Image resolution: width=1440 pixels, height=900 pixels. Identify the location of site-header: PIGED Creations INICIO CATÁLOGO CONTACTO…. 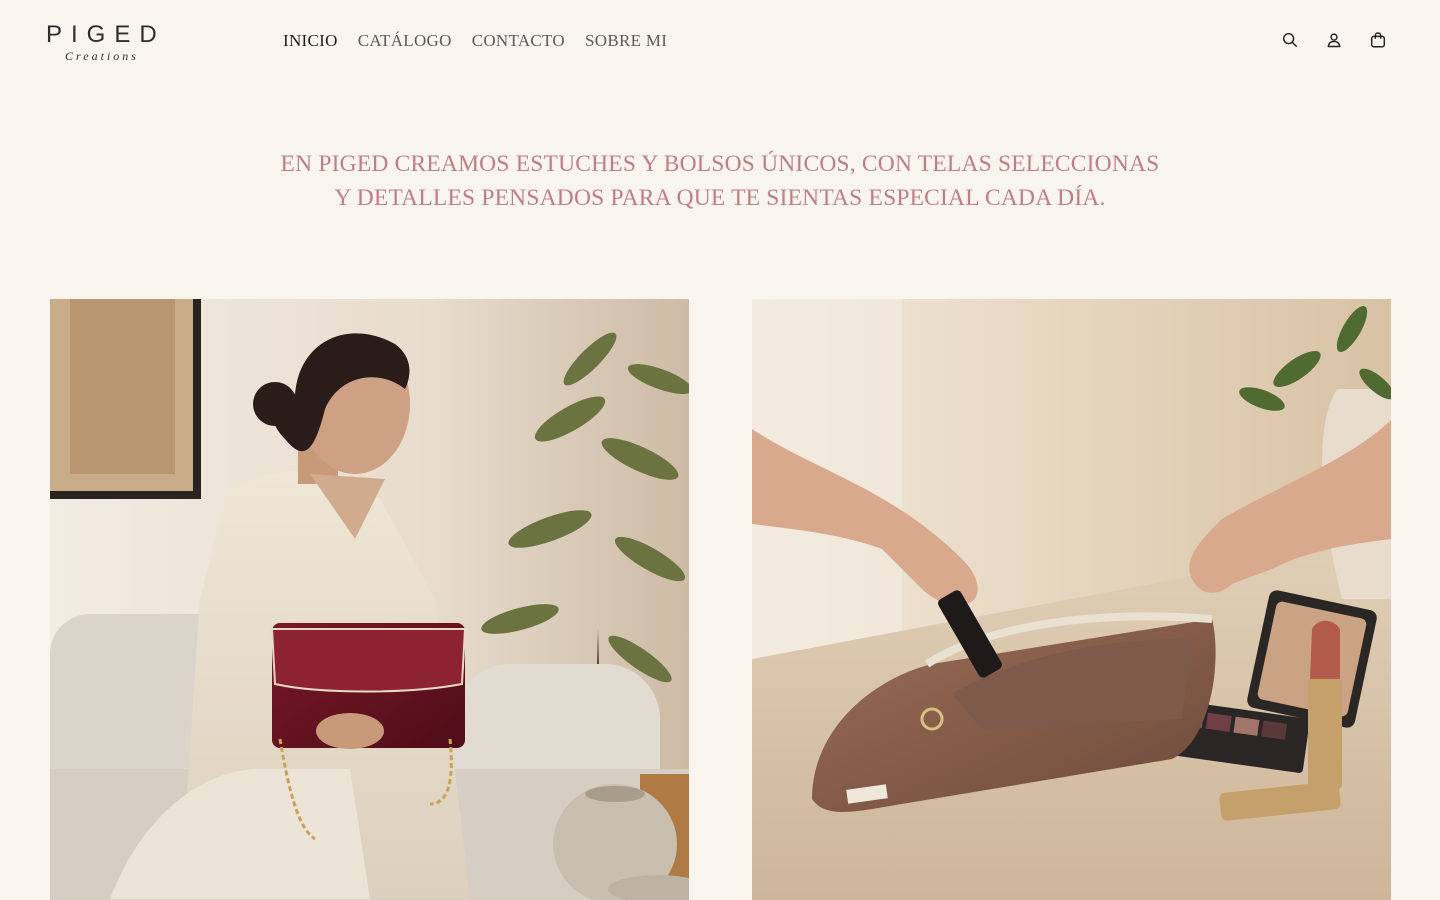
(720, 45).